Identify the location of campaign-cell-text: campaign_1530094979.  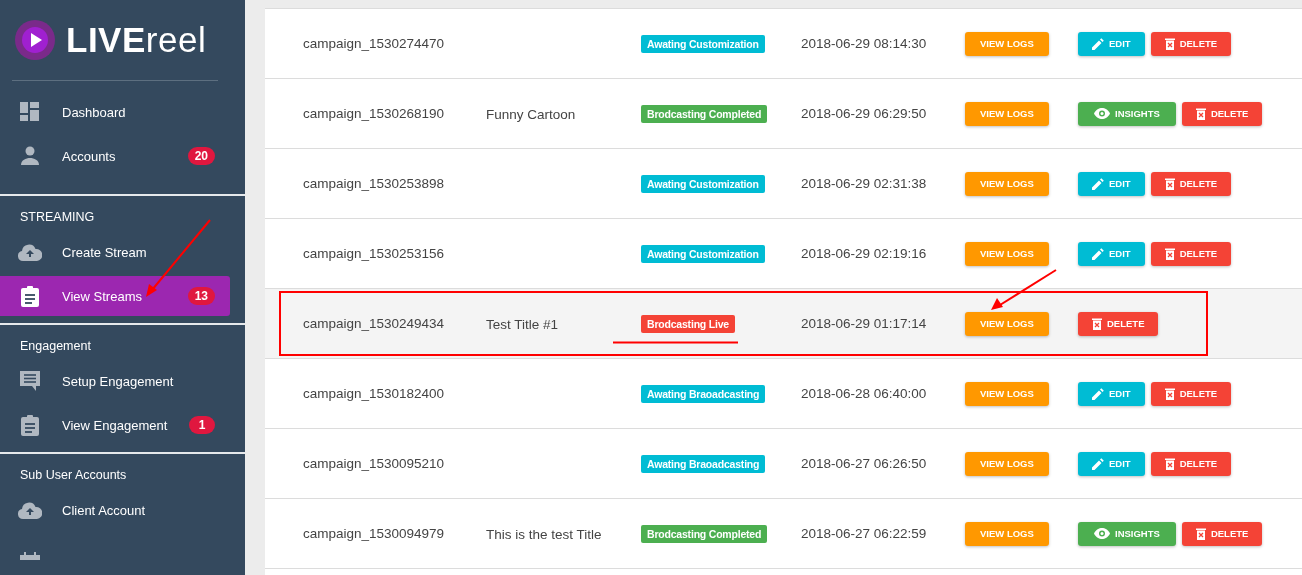
(374, 533).